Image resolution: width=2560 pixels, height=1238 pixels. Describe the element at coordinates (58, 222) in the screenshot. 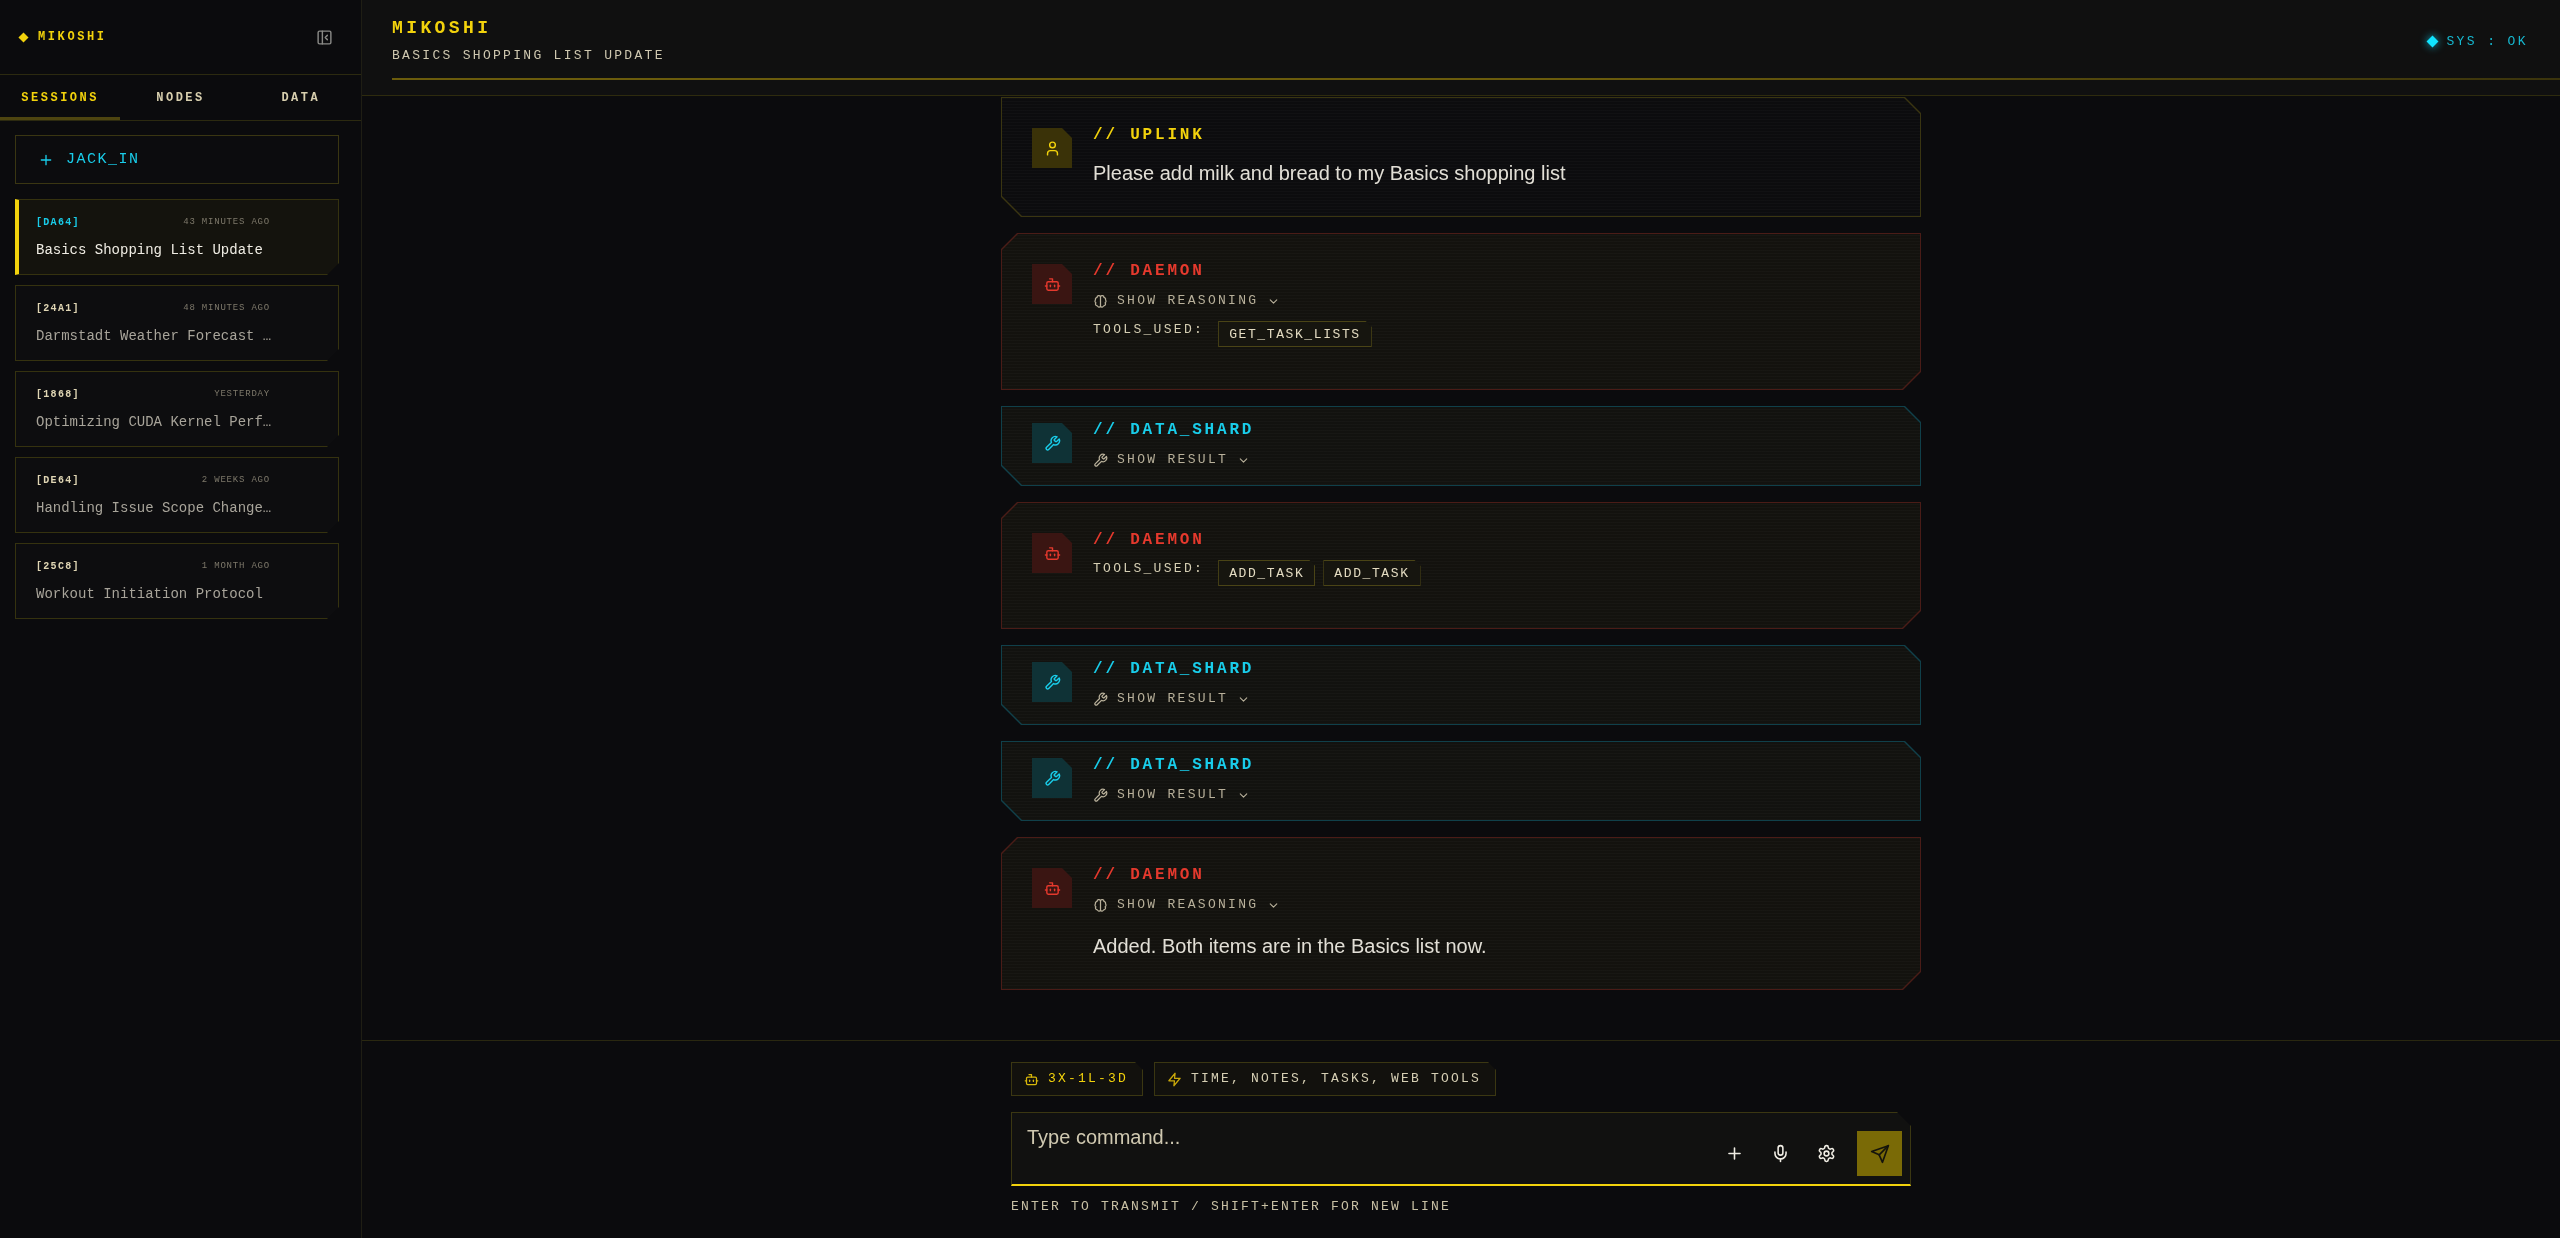

I see `session-id: [DA64]` at that location.